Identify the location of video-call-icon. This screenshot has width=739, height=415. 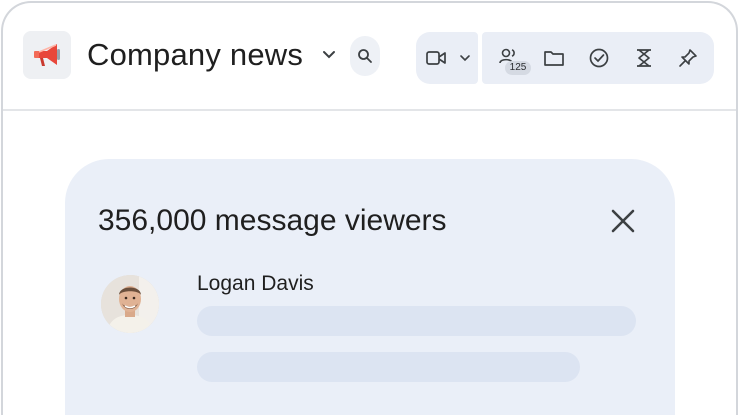
(436, 58).